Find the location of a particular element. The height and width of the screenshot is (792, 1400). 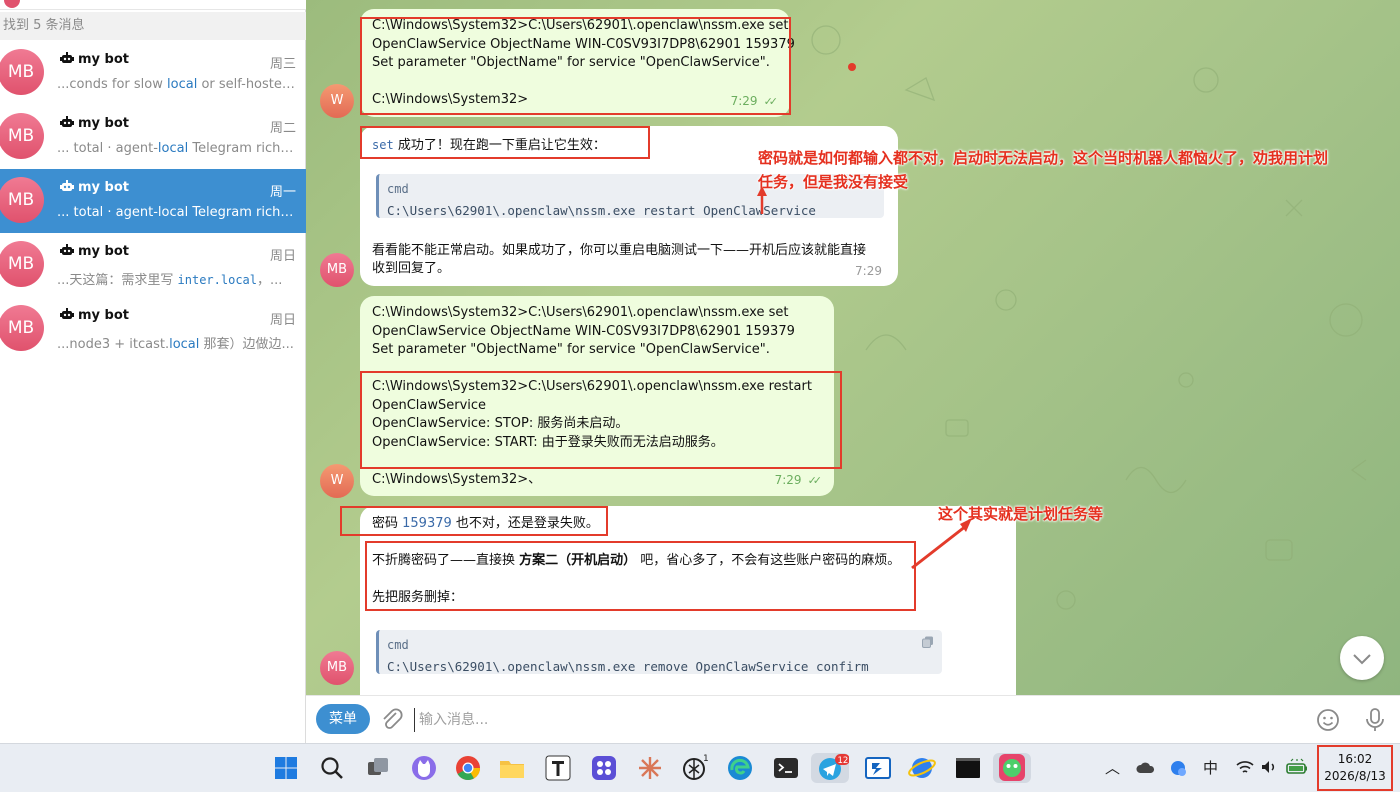

volume-icon is located at coordinates (1269, 767).